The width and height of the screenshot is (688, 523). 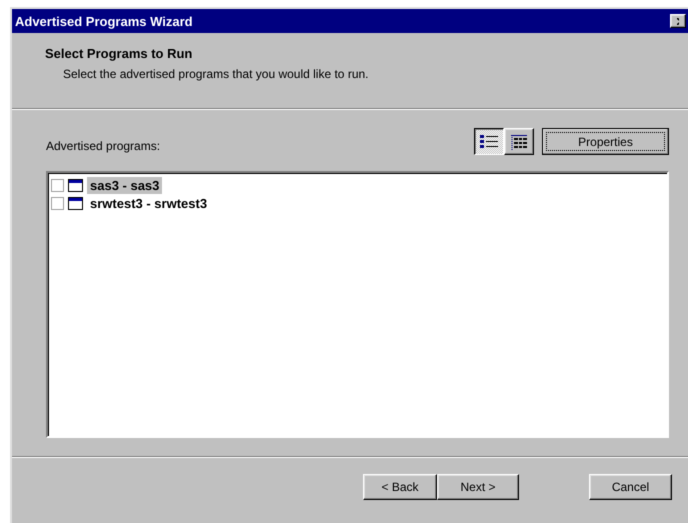 What do you see at coordinates (148, 203) in the screenshot?
I see `program-item: srwtest3 - srwtest3` at bounding box center [148, 203].